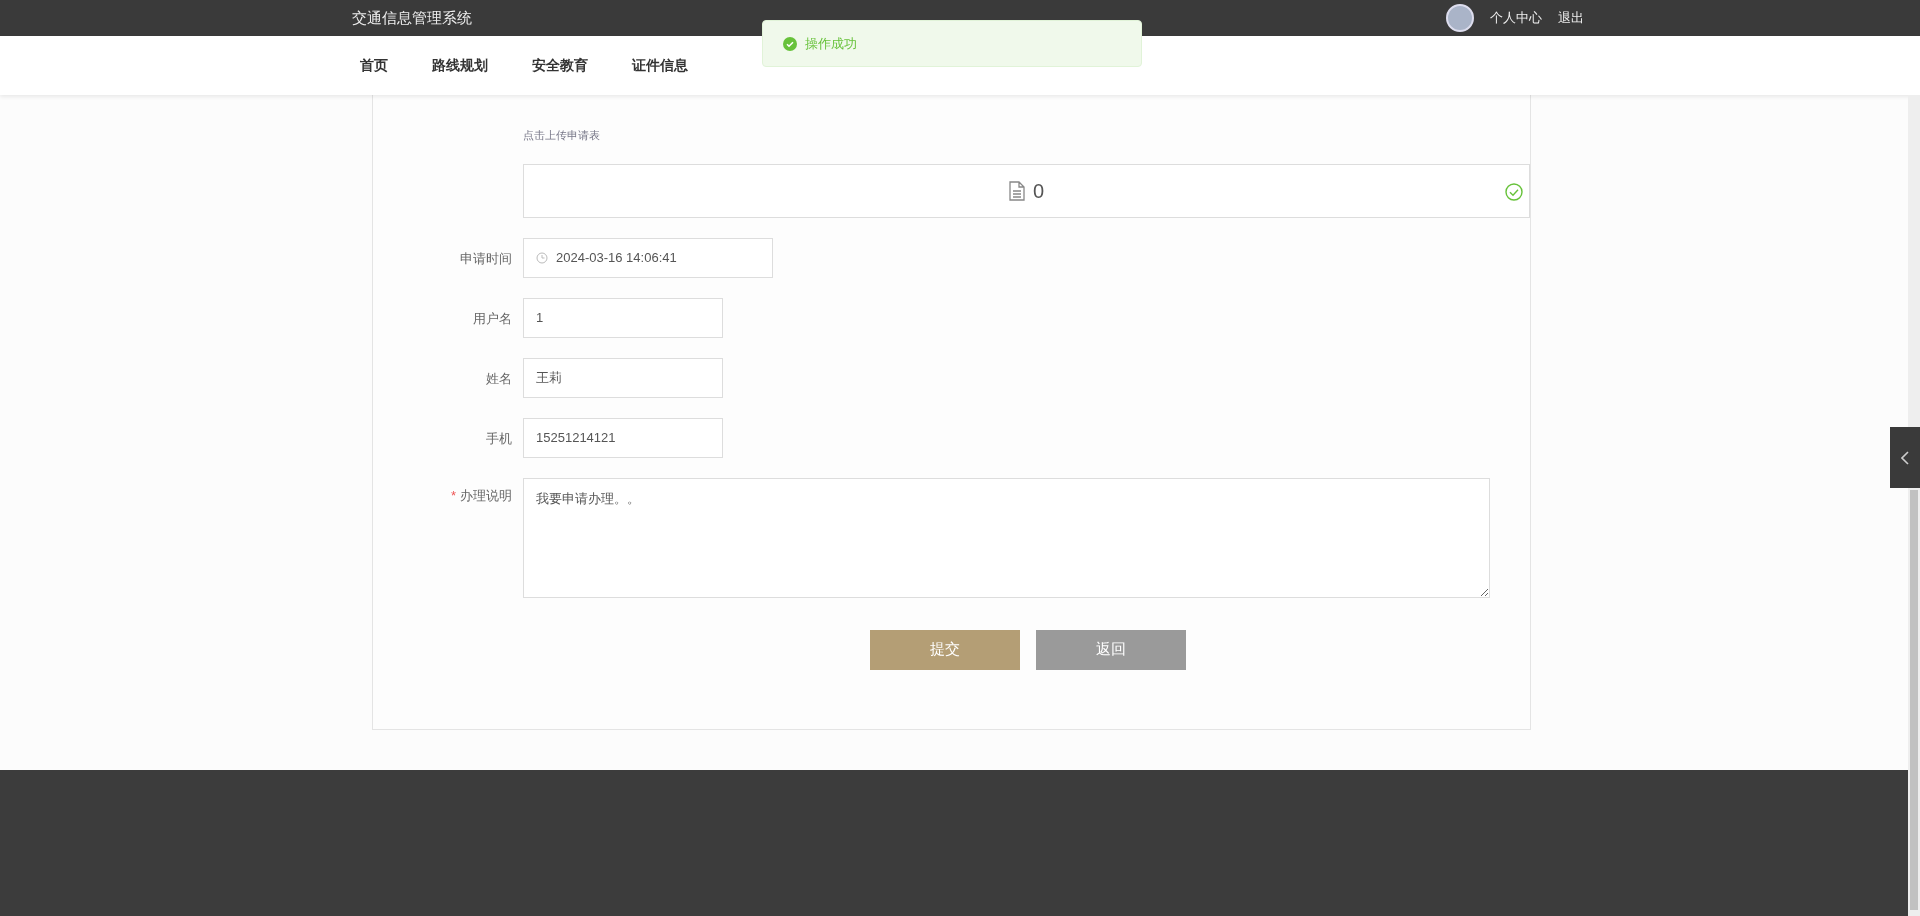 Image resolution: width=1920 pixels, height=916 pixels. Describe the element at coordinates (486, 258) in the screenshot. I see `field-label: 申请时间` at that location.